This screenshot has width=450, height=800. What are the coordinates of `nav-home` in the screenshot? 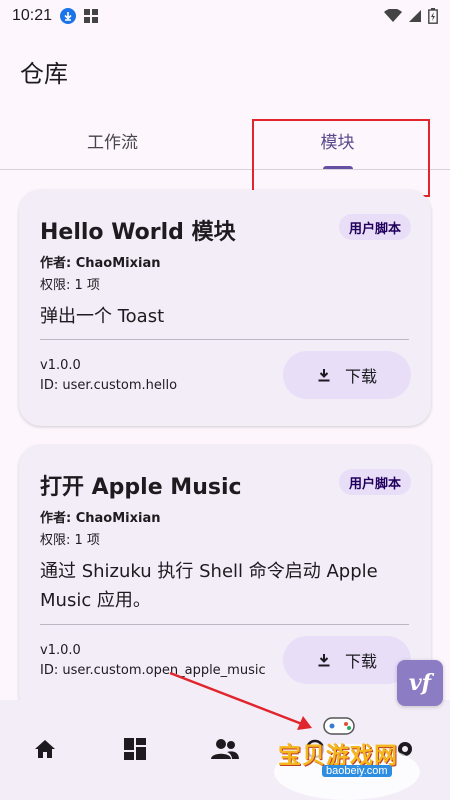 It's located at (45, 749).